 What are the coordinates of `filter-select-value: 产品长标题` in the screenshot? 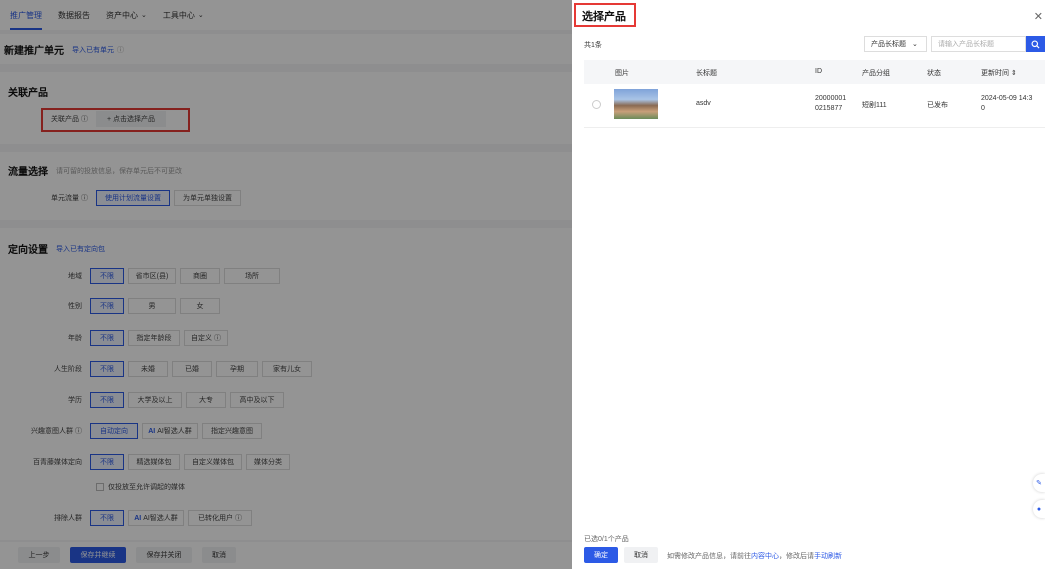 It's located at (888, 44).